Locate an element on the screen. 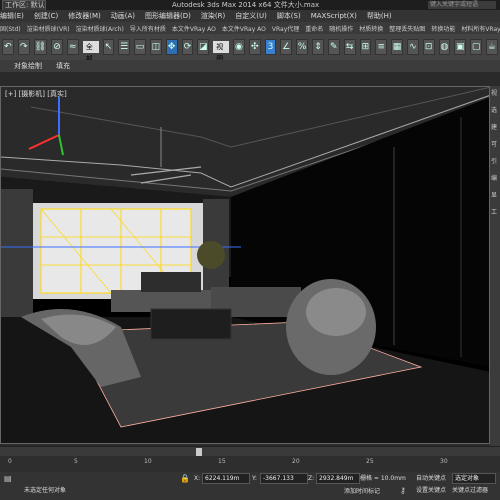 The height and width of the screenshot is (500, 500). command-panel-item: 选 is located at coordinates (495, 109).